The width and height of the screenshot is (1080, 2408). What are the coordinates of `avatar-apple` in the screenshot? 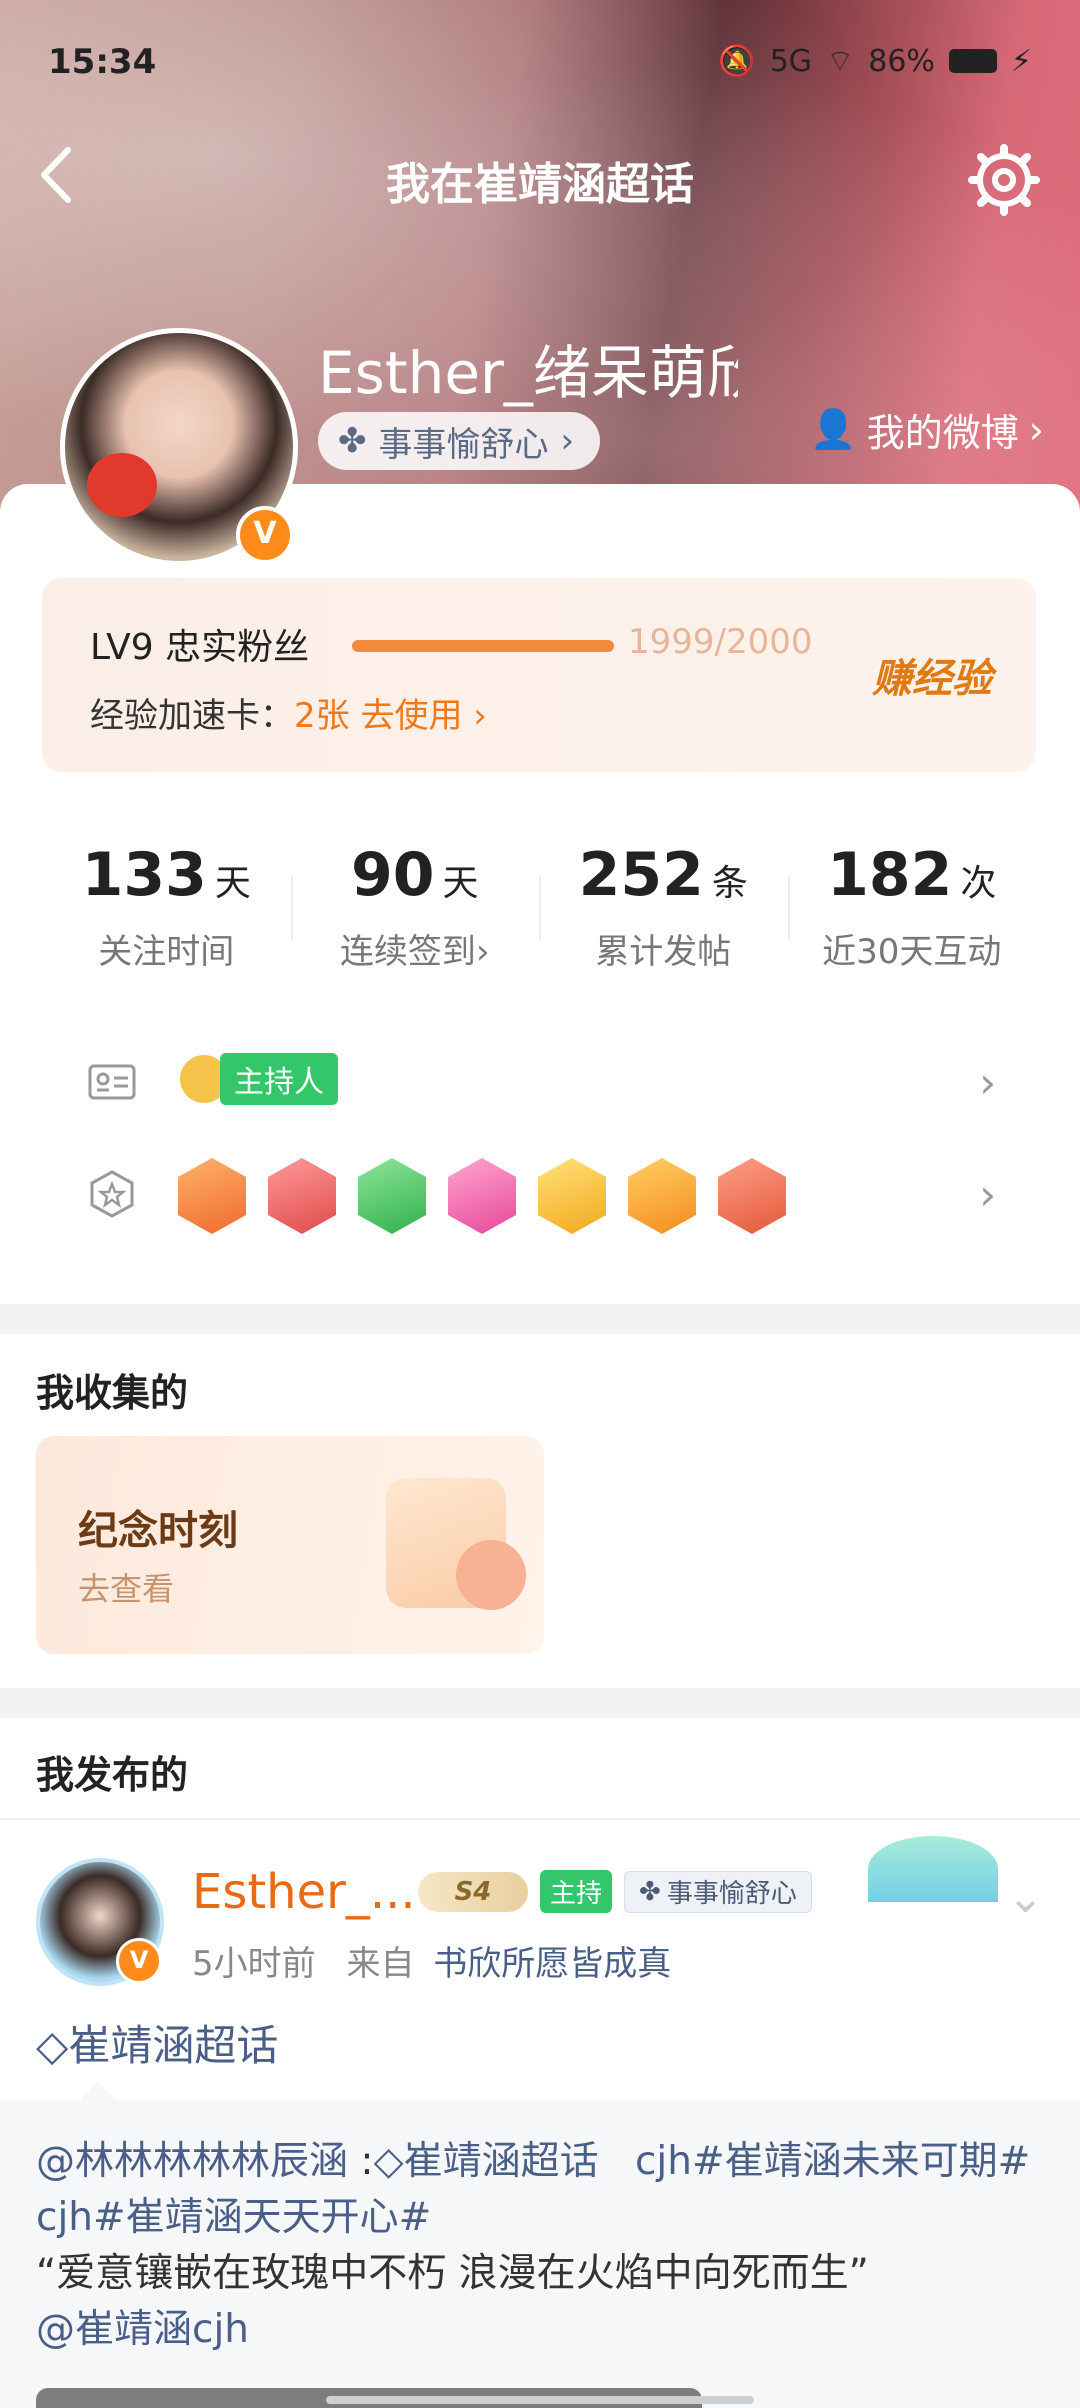 It's located at (122, 485).